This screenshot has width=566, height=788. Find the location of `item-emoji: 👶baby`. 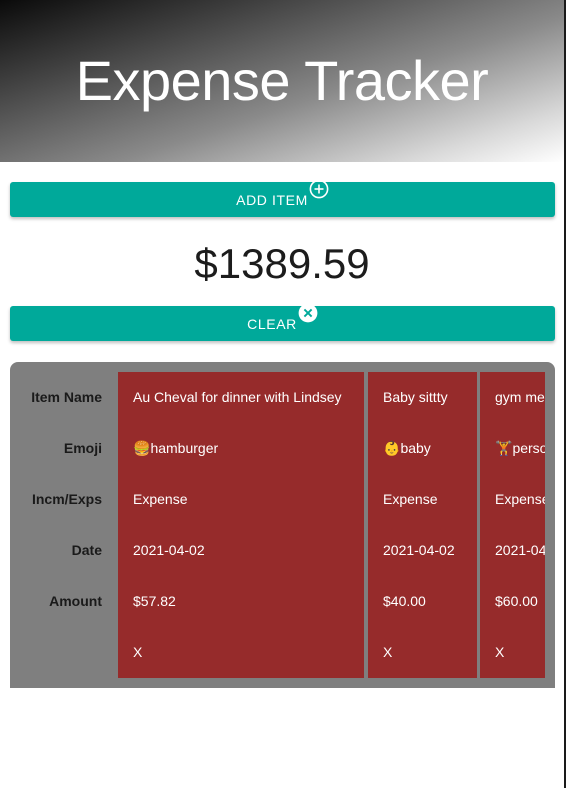

item-emoji: 👶baby is located at coordinates (422, 448).